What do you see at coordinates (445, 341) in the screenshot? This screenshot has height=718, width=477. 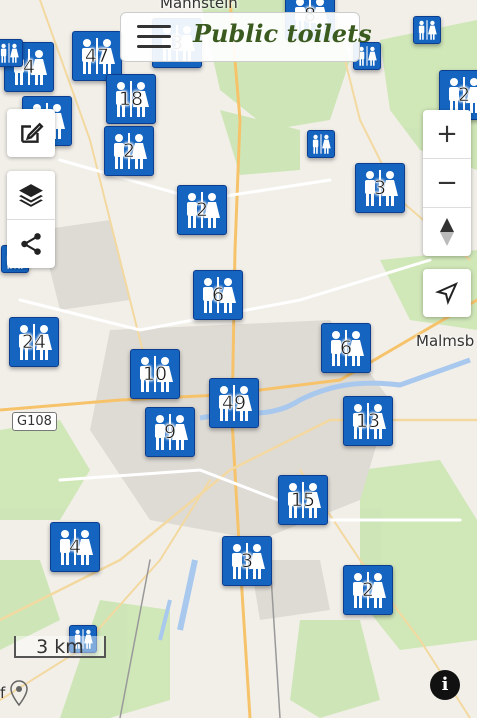 I see `place-label-malmsb: Malmsb` at bounding box center [445, 341].